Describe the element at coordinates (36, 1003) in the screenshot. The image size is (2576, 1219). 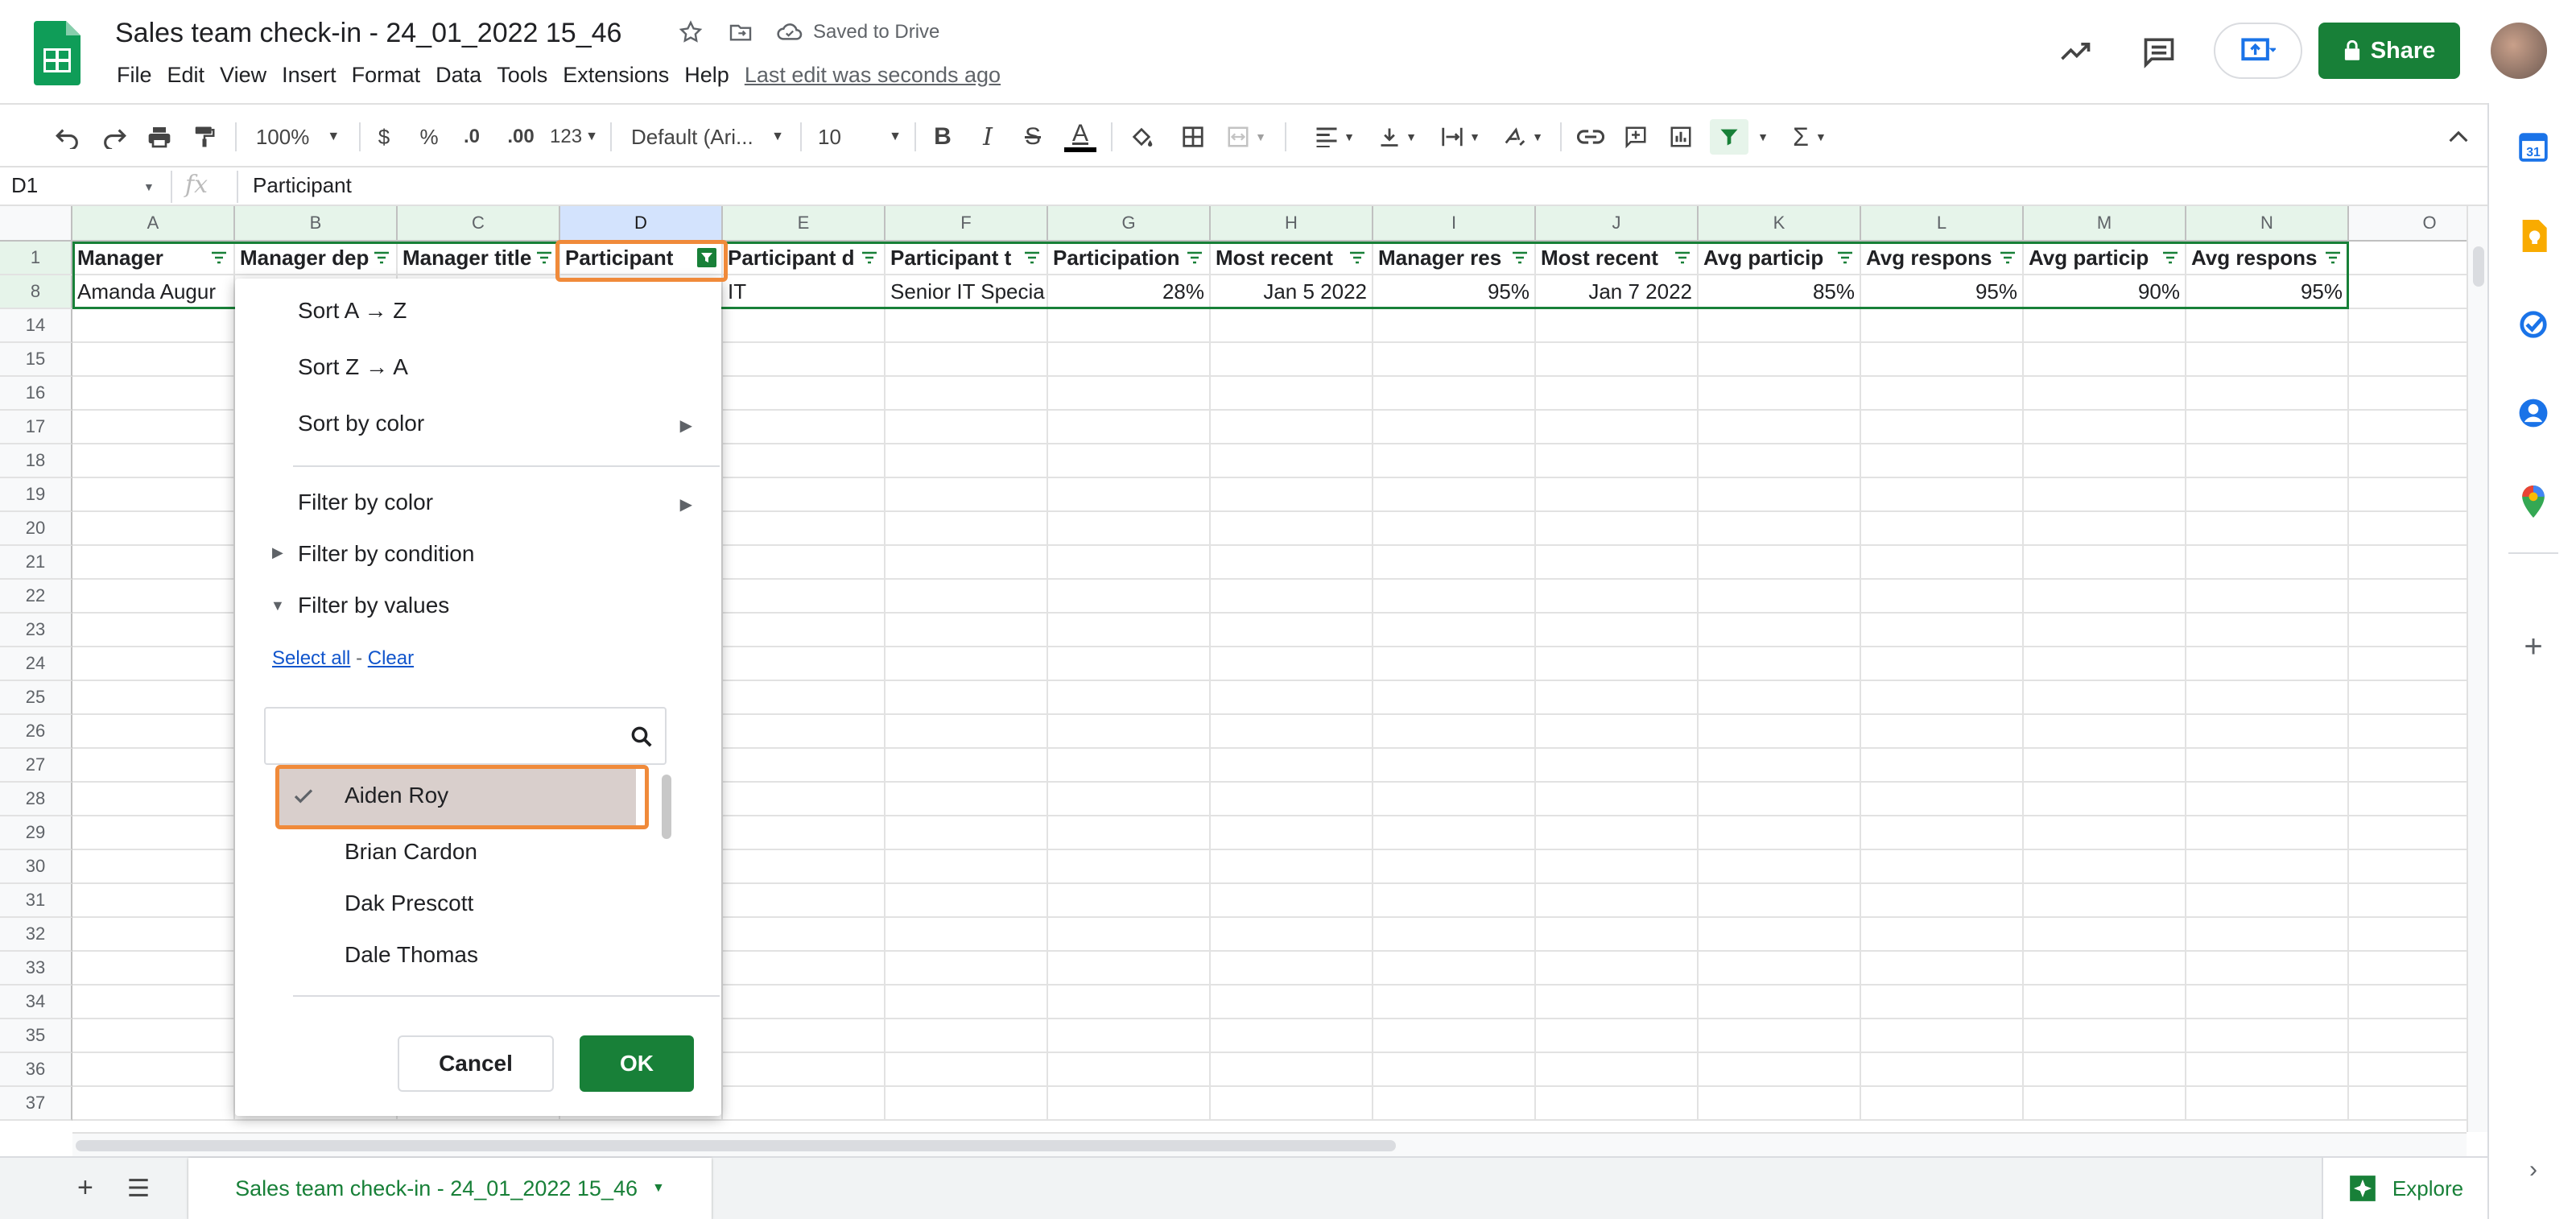
I see `row-header: 34` at that location.